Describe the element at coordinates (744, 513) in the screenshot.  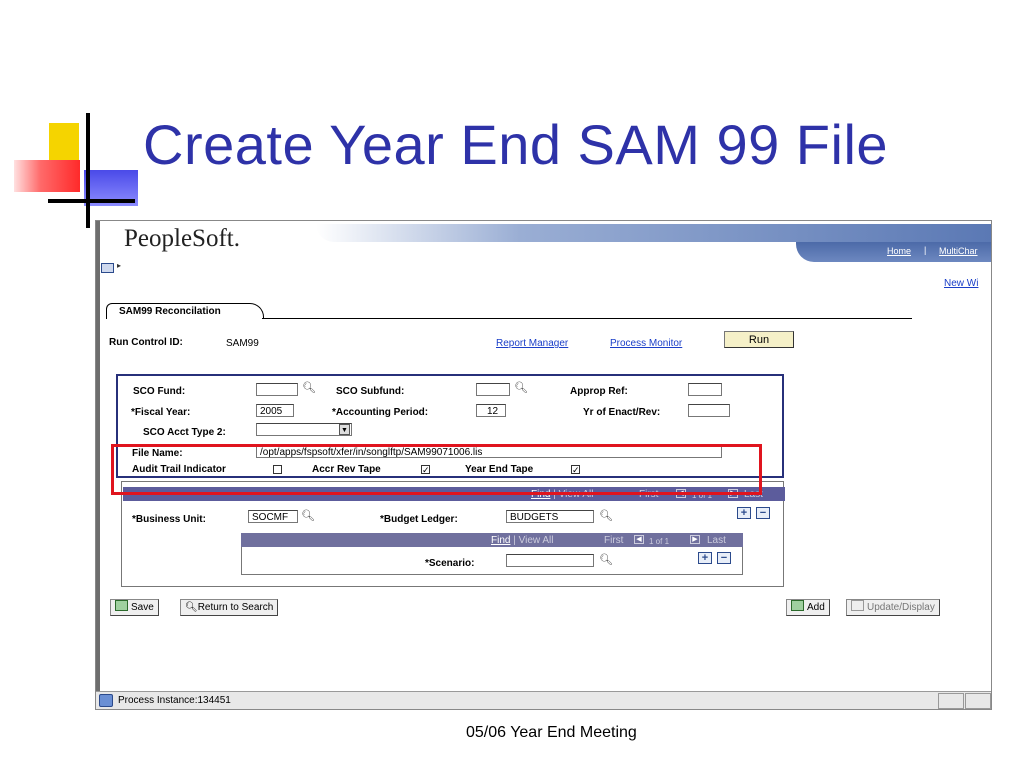
I see `add-row-icon: +` at that location.